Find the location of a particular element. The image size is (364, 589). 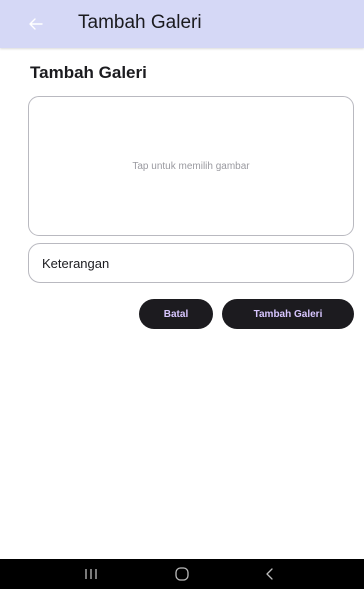

home-icon is located at coordinates (182, 574).